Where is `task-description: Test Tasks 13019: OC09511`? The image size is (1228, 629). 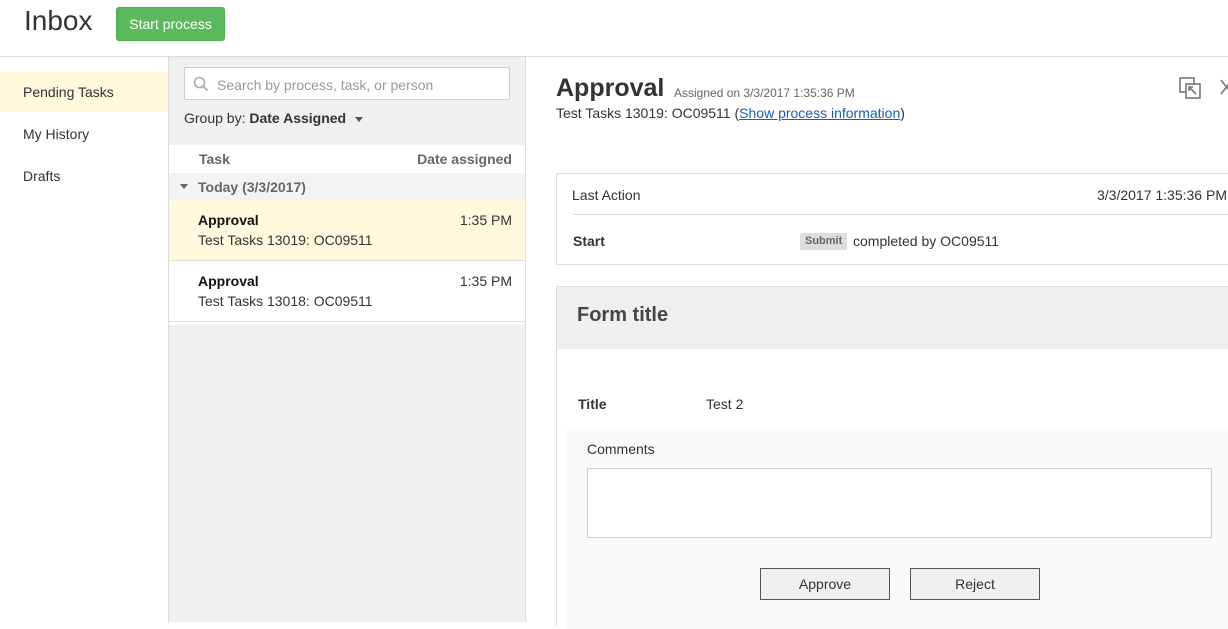
task-description: Test Tasks 13019: OC09511 is located at coordinates (285, 240).